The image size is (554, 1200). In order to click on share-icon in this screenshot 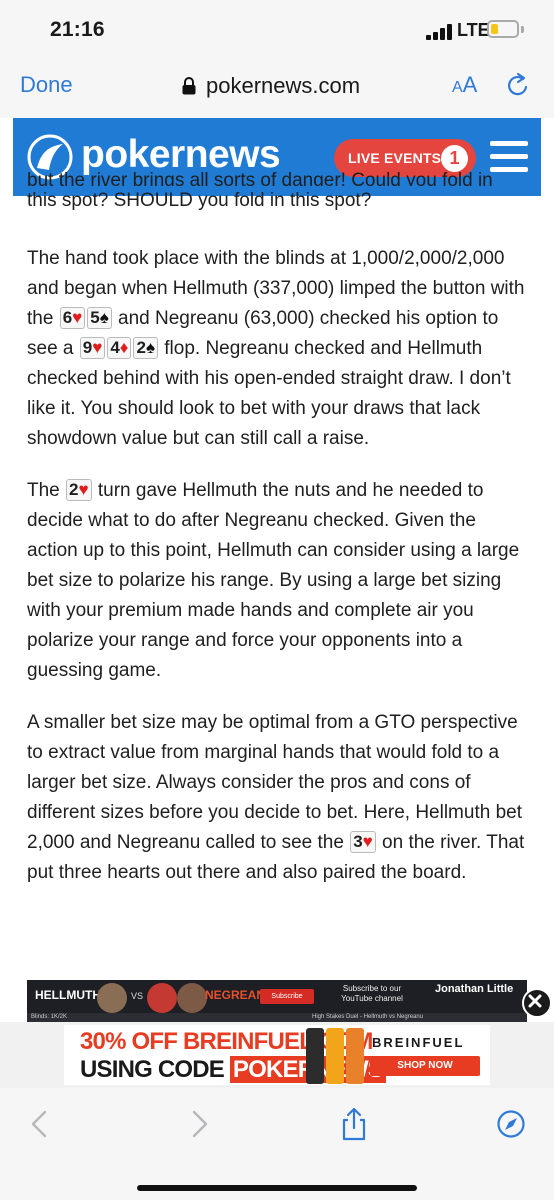, I will do `click(354, 1124)`.